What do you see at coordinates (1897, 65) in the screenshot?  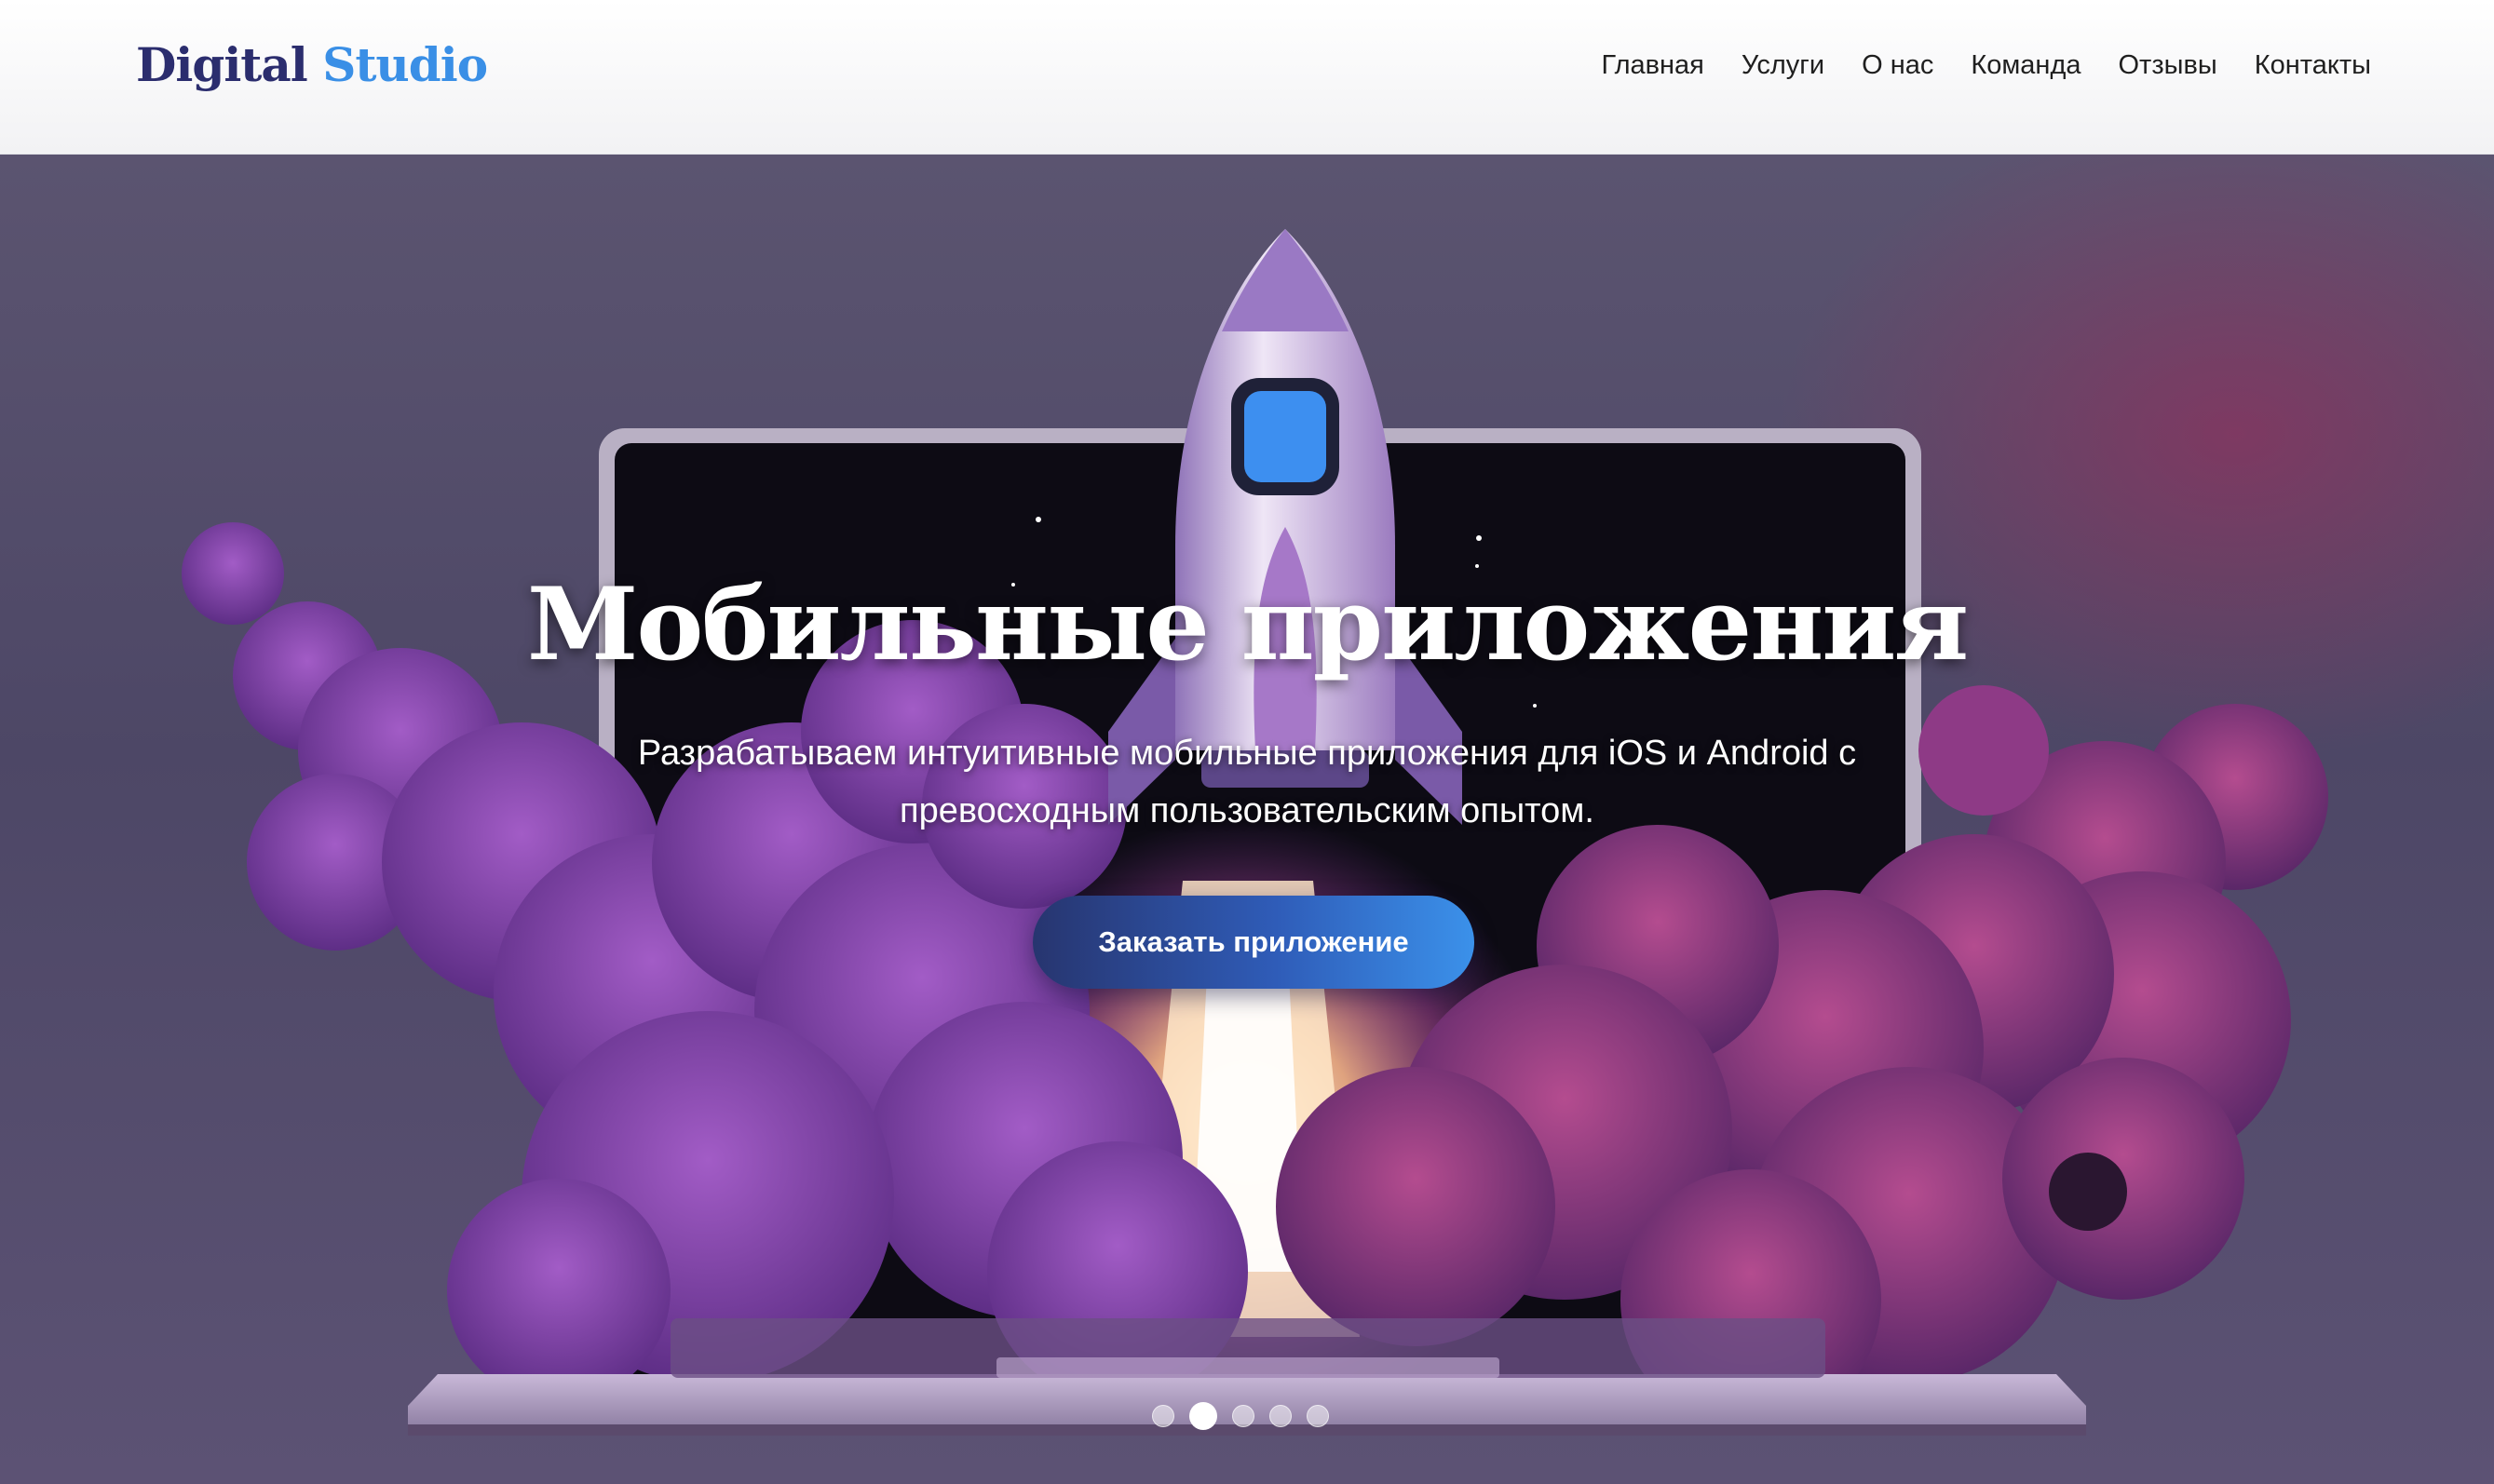 I see `nav-link-about: О нас` at bounding box center [1897, 65].